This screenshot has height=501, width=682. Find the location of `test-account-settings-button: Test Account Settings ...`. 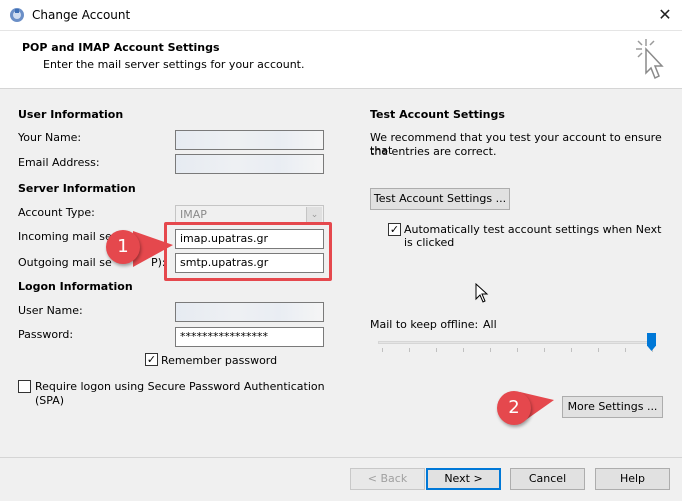

test-account-settings-button: Test Account Settings ... is located at coordinates (440, 199).